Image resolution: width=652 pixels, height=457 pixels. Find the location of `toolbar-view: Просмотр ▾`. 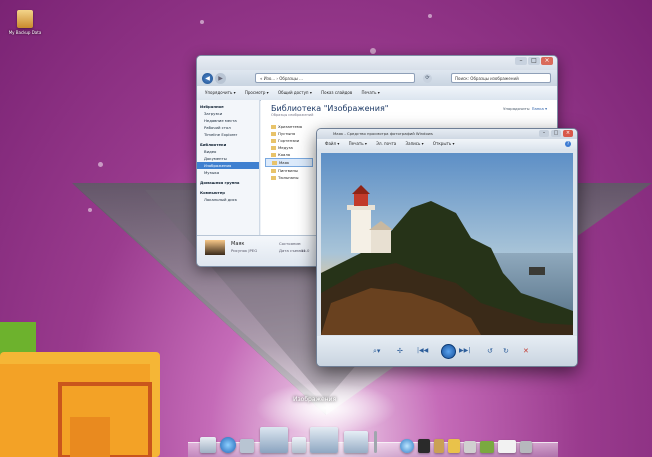

toolbar-view: Просмотр ▾ is located at coordinates (257, 92).